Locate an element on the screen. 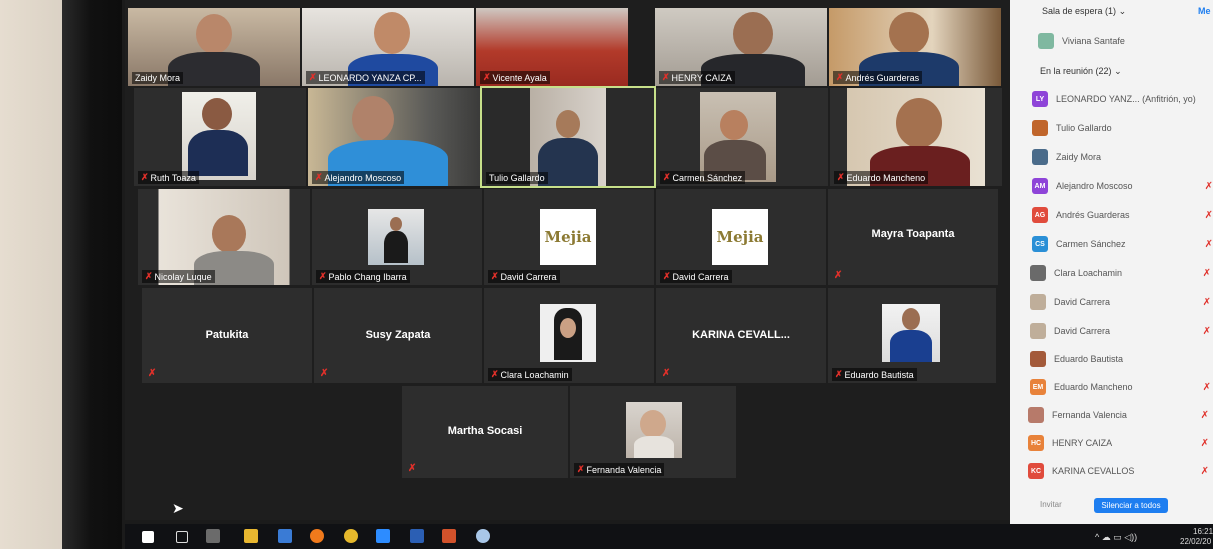 This screenshot has width=1213, height=549. clock-time: 16:21 is located at coordinates (1203, 531).